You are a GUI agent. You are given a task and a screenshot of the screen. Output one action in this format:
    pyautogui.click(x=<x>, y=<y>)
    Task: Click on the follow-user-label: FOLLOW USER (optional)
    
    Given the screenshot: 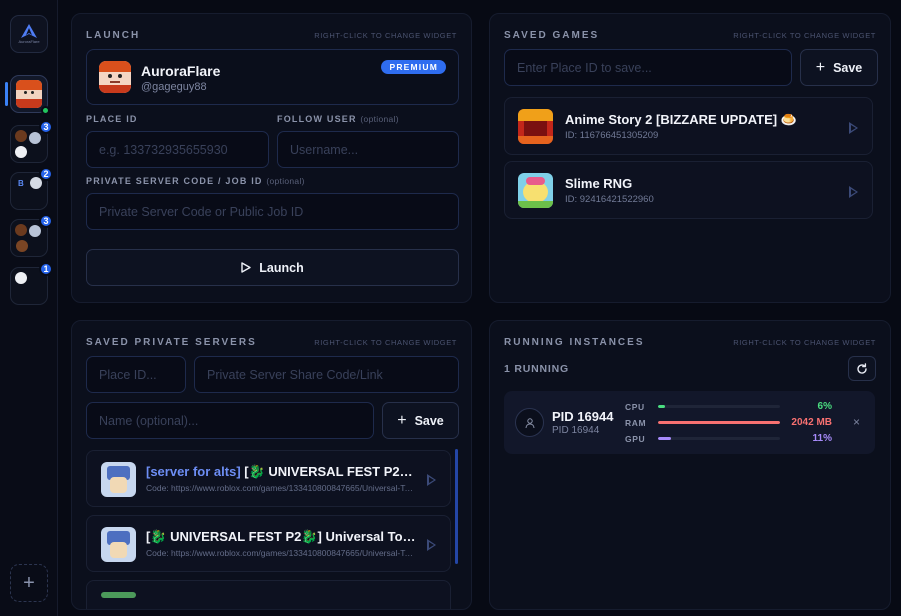 What is the action you would take?
    pyautogui.click(x=338, y=119)
    